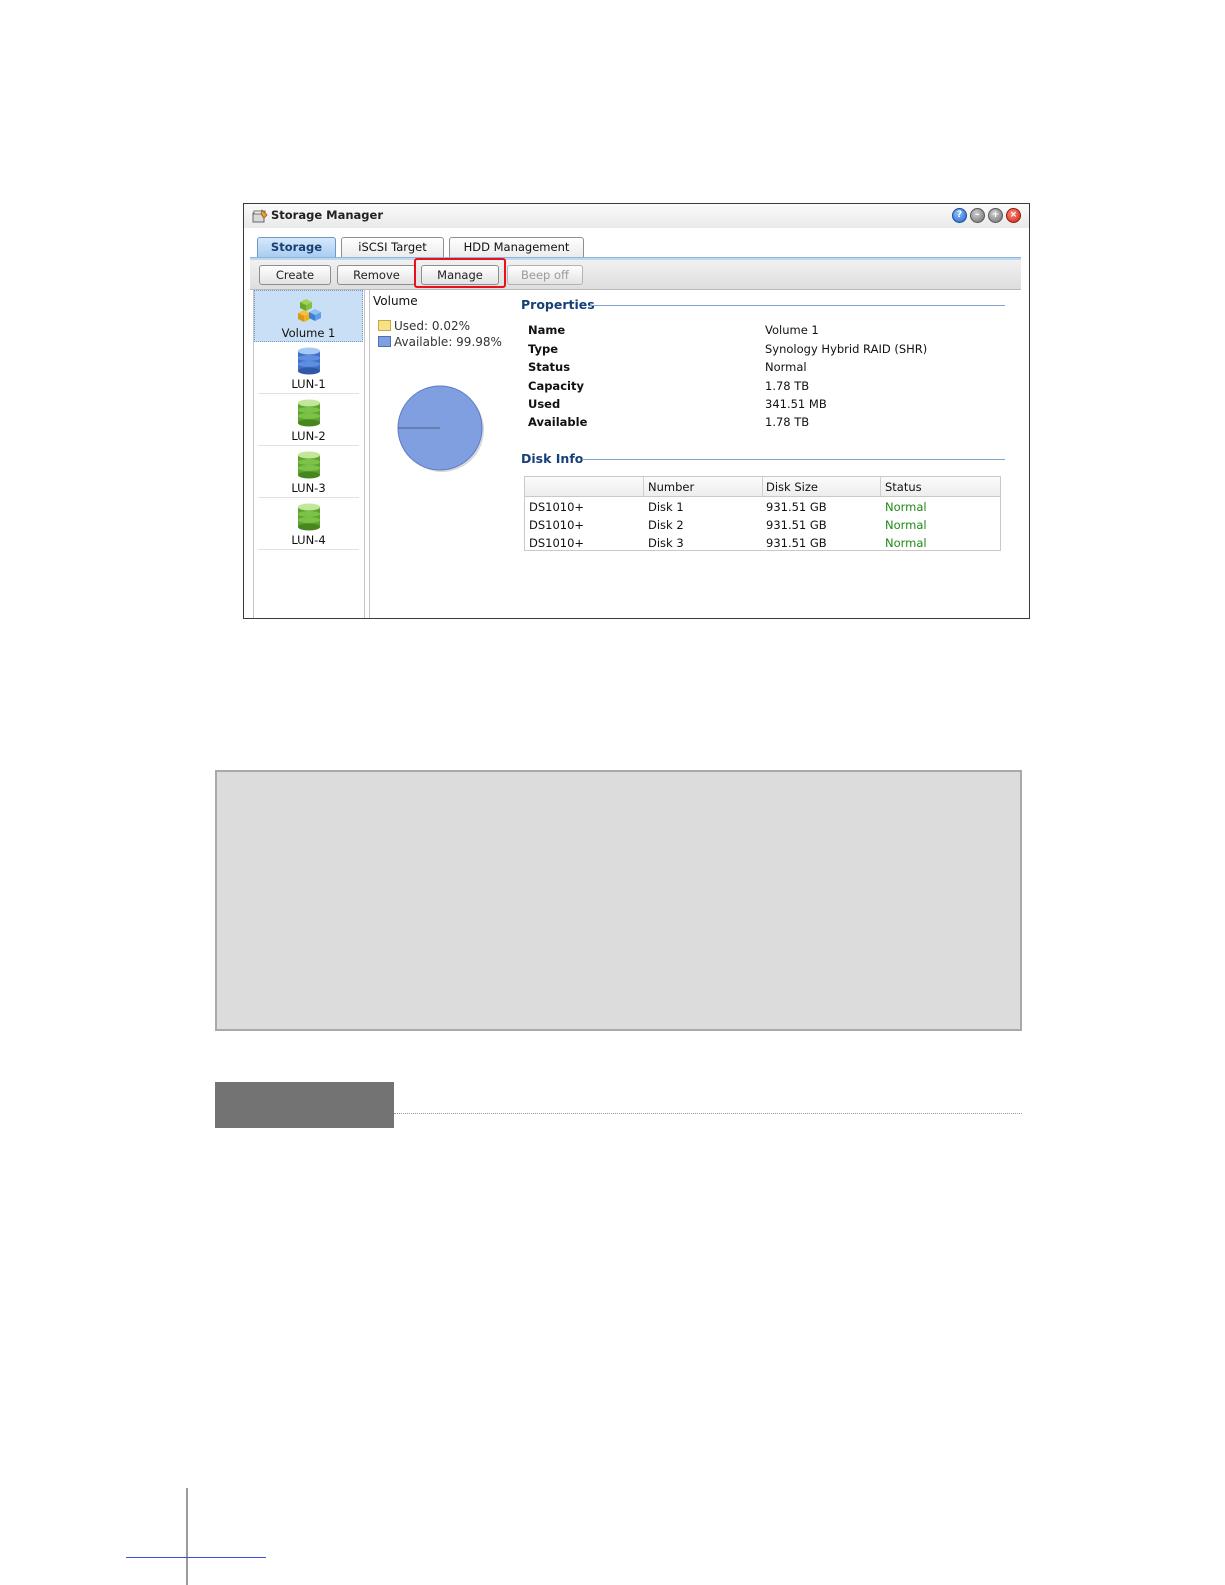 The image size is (1225, 1585). Describe the element at coordinates (977, 215) in the screenshot. I see `minimize-icon: –` at that location.